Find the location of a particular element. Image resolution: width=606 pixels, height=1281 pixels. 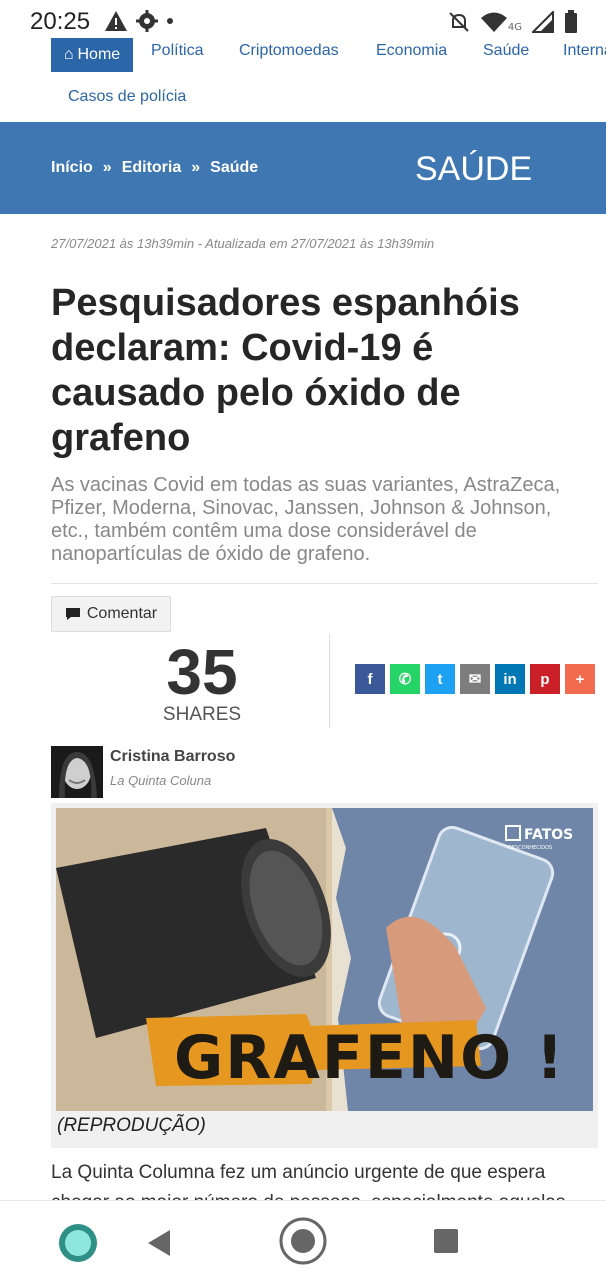

notification-dot-icon is located at coordinates (170, 21).